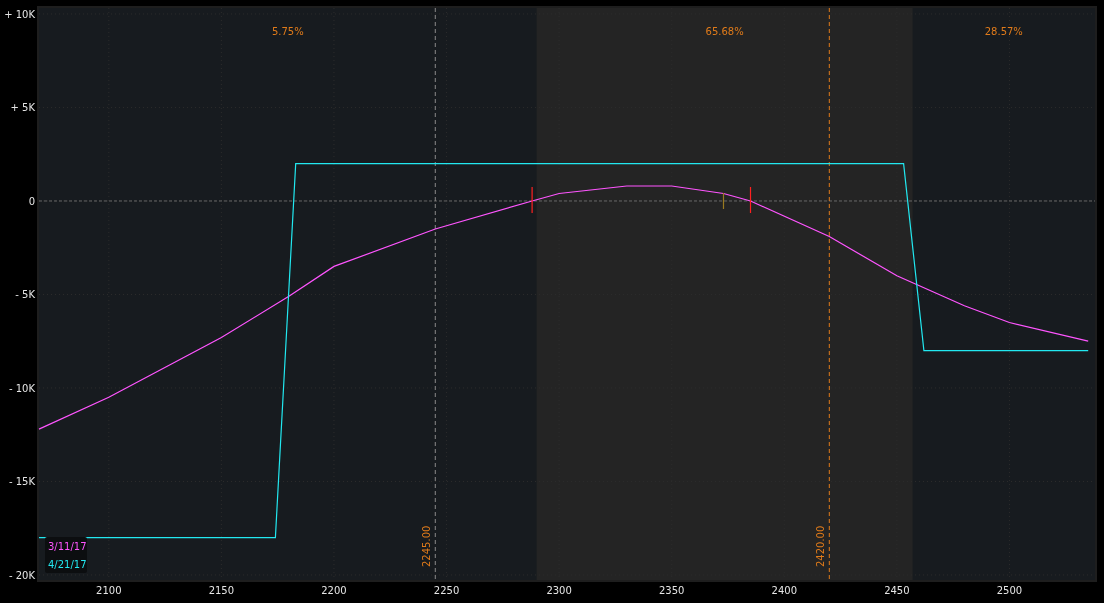  What do you see at coordinates (25, 295) in the screenshot?
I see `y-axis-label: - 5K` at bounding box center [25, 295].